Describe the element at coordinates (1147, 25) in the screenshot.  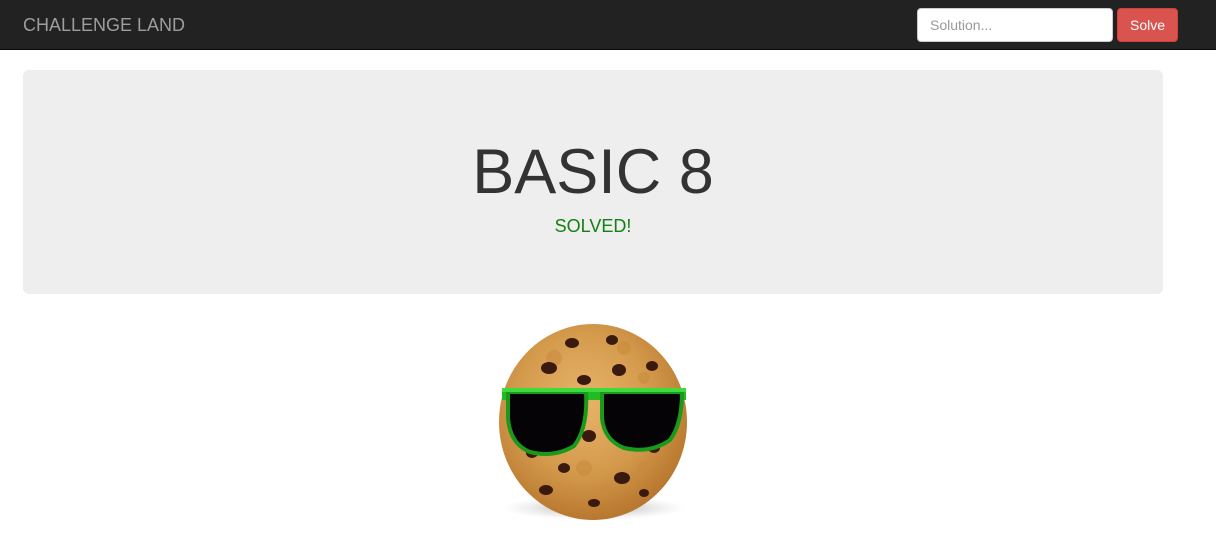
I see `solve-button: Solve` at that location.